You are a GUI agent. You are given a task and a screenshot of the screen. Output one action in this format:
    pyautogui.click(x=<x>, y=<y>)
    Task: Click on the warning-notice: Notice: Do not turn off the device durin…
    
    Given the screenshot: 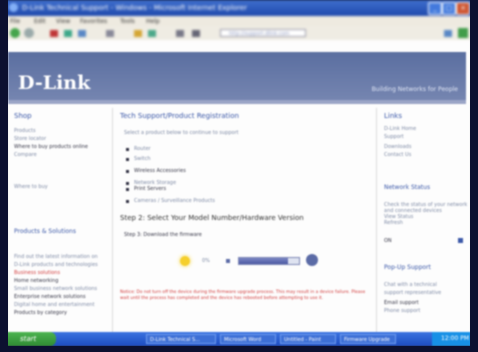 What is the action you would take?
    pyautogui.click(x=243, y=295)
    